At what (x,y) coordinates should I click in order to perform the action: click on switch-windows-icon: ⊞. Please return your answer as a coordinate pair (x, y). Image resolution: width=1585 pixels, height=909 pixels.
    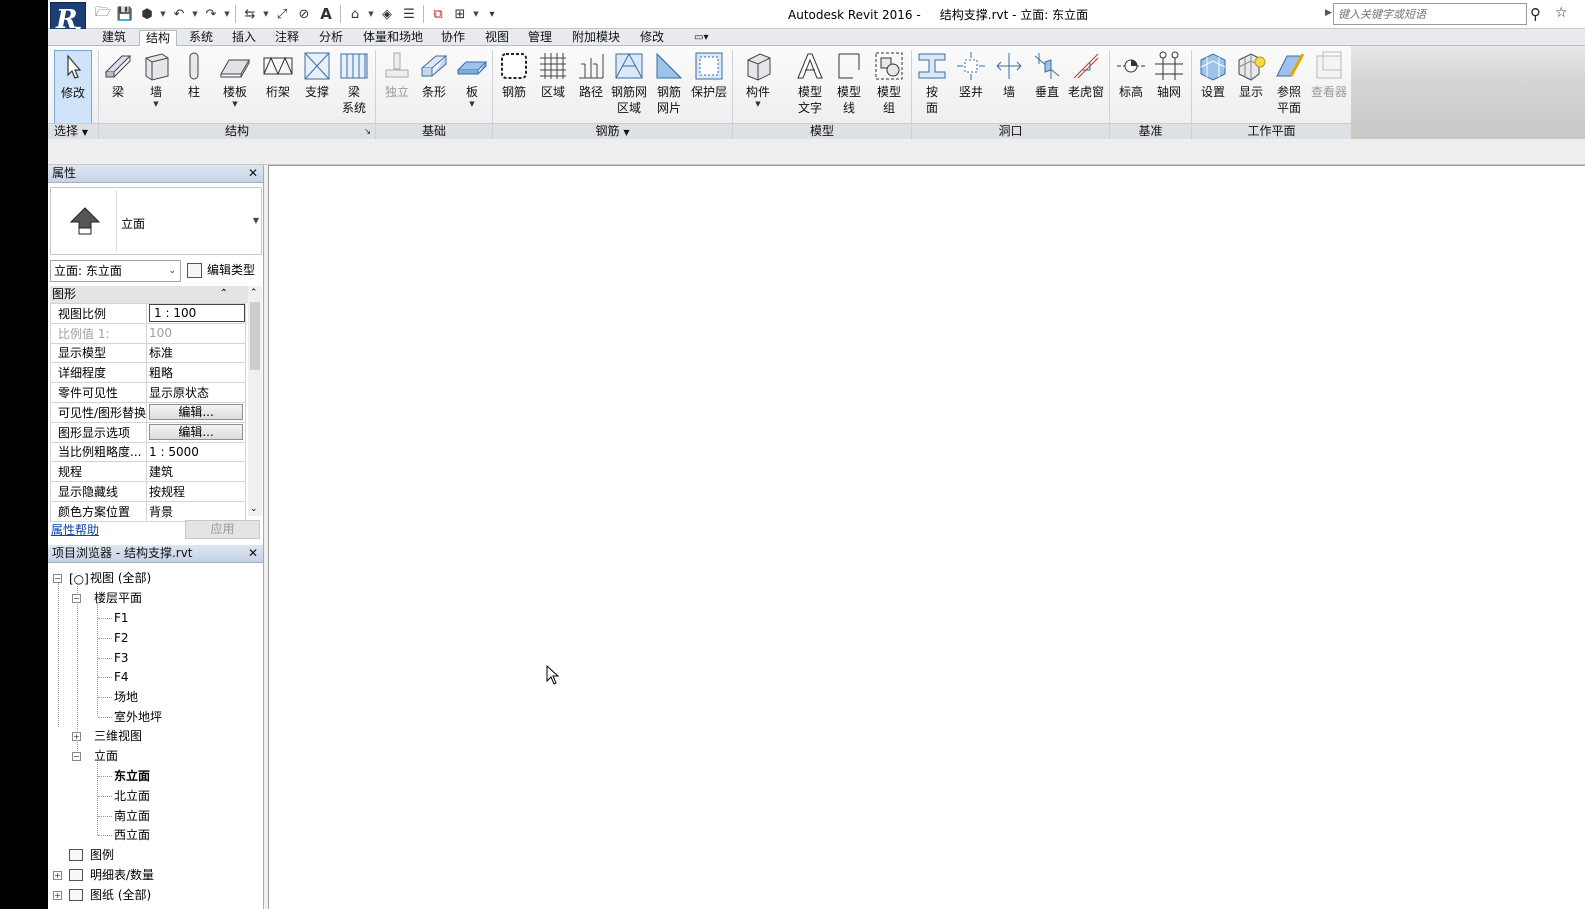
    Looking at the image, I should click on (460, 14).